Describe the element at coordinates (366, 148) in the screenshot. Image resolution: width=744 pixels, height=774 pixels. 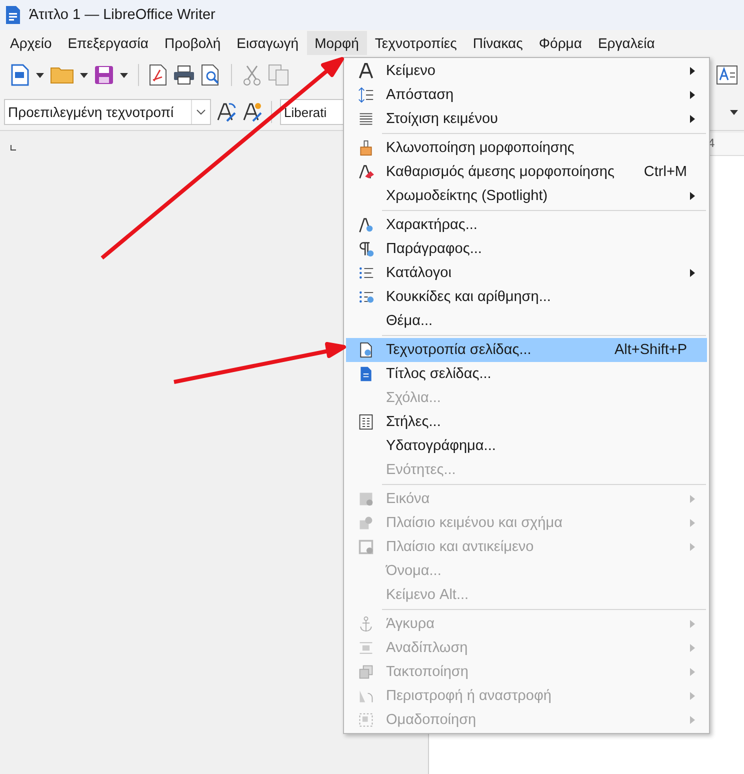
I see `brush-icon` at that location.